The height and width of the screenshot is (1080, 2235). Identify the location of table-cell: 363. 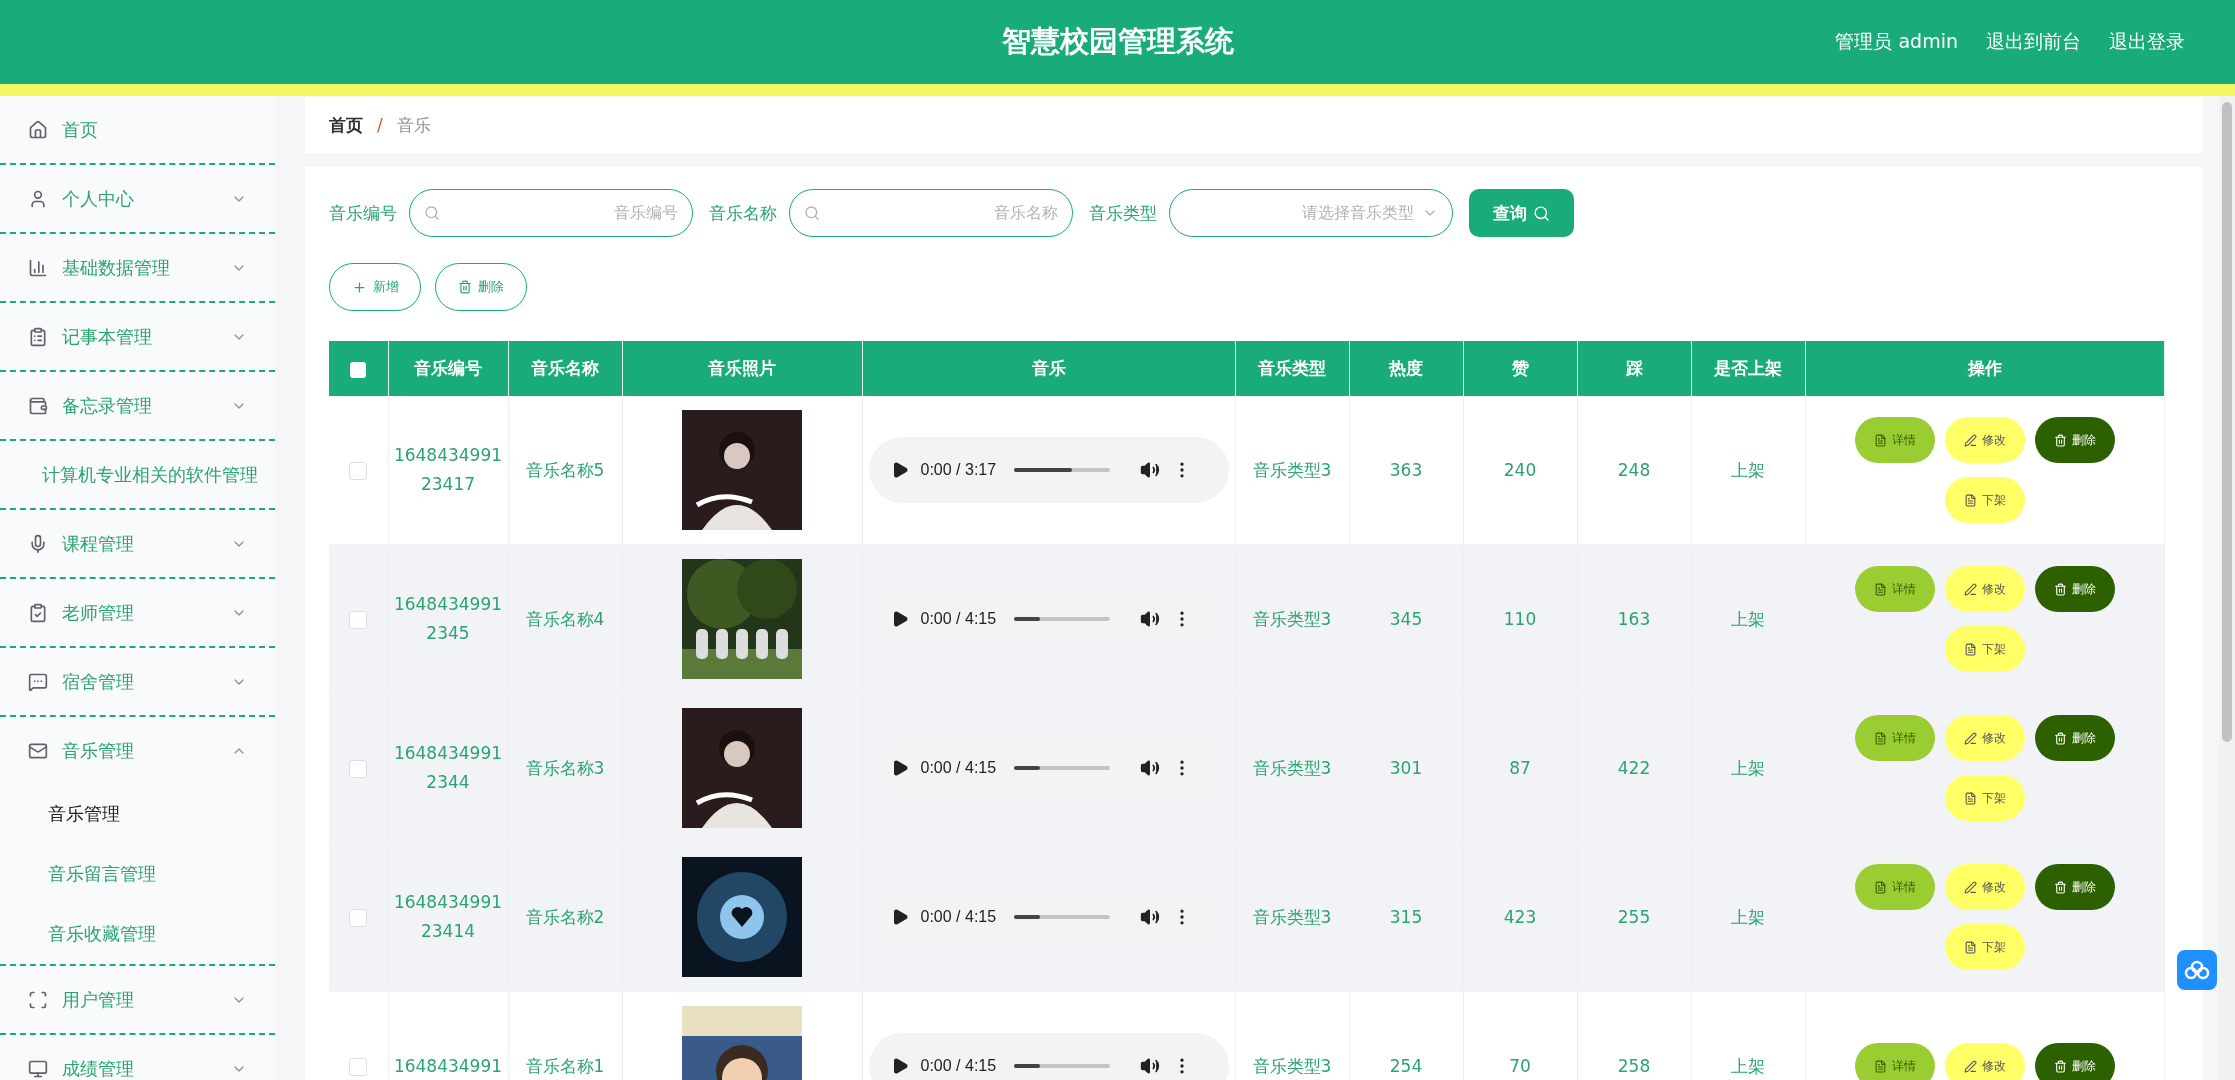
(1406, 470).